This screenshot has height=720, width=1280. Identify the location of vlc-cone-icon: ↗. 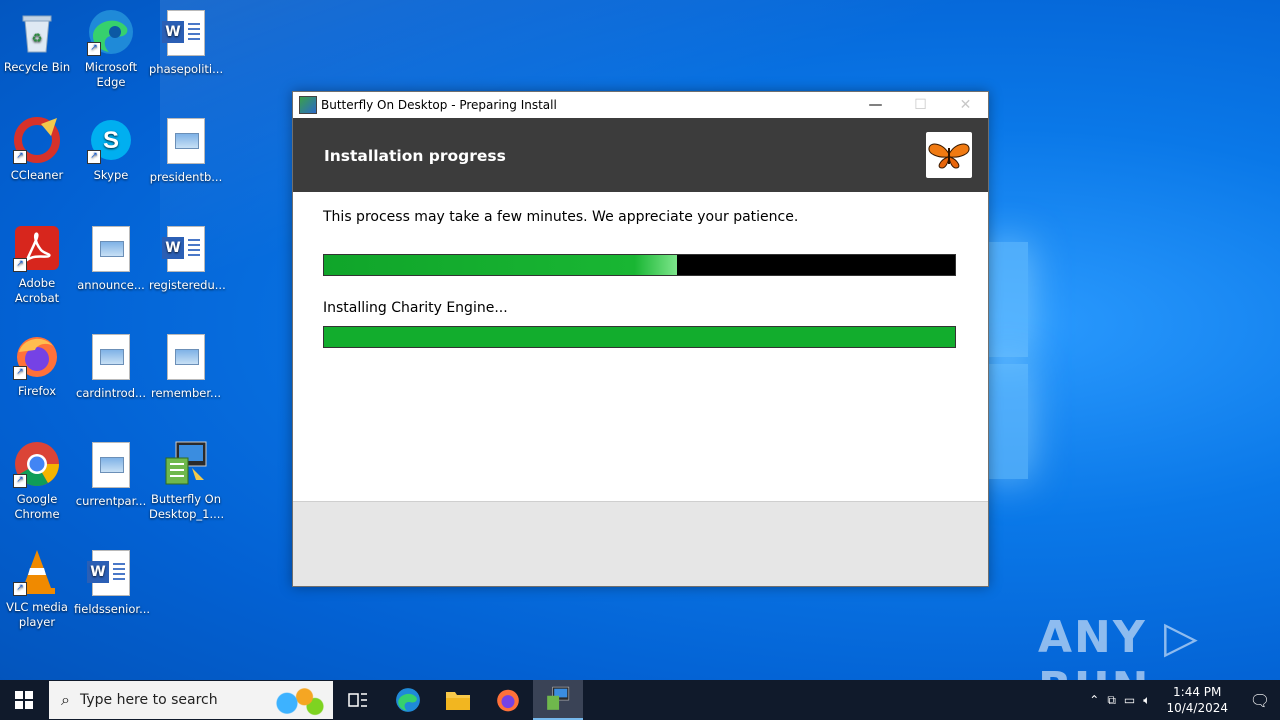
(37, 572).